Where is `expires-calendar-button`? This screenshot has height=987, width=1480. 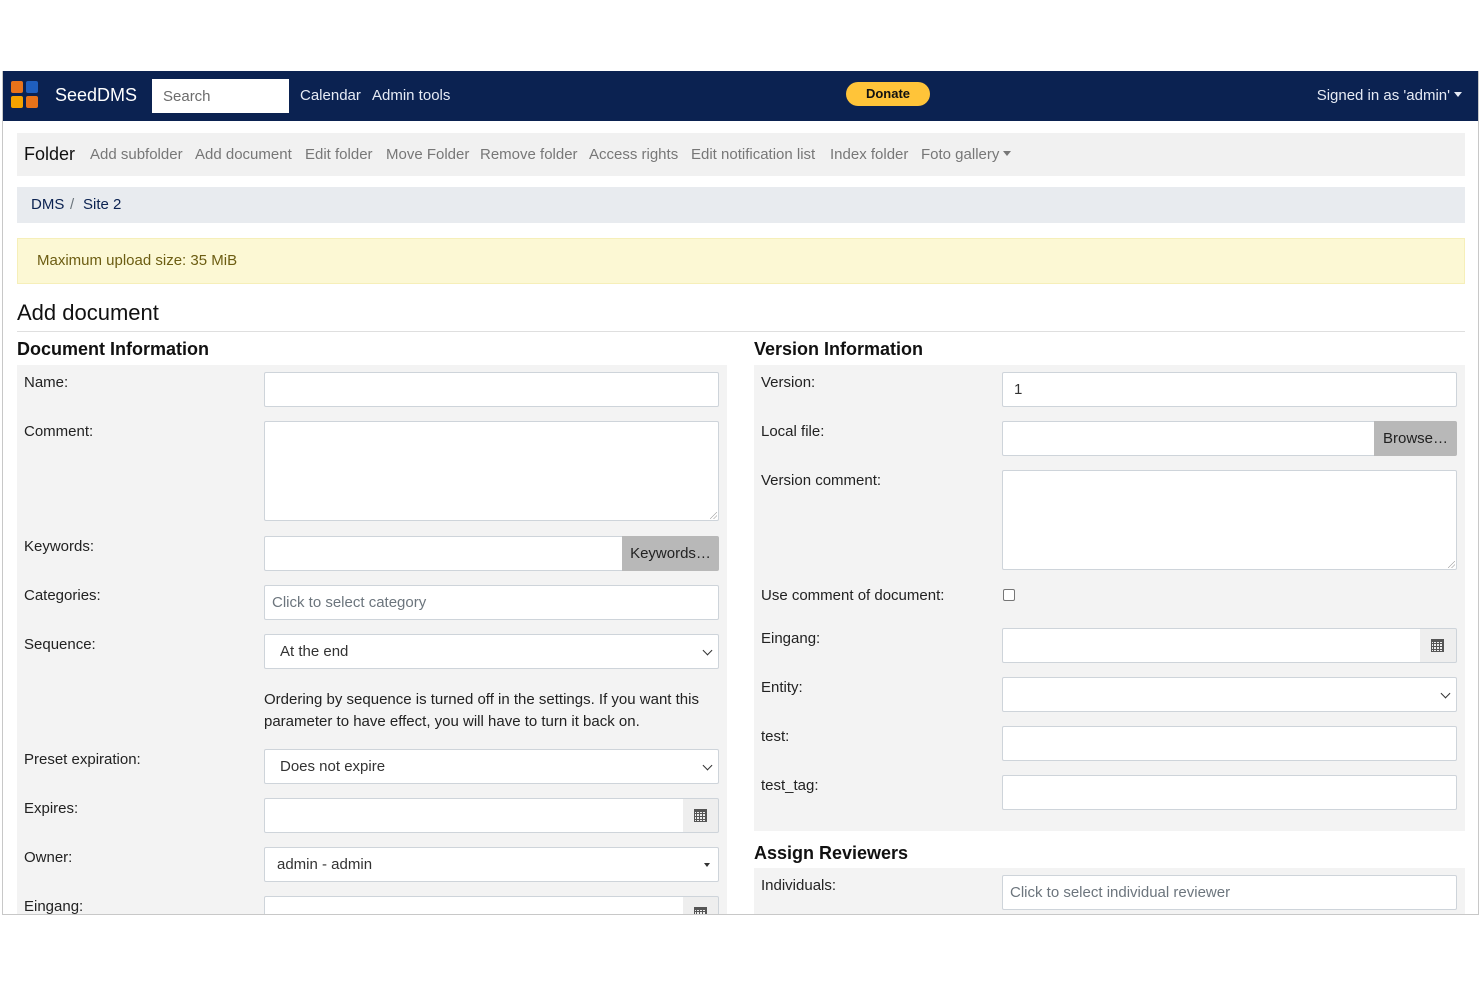 expires-calendar-button is located at coordinates (701, 815).